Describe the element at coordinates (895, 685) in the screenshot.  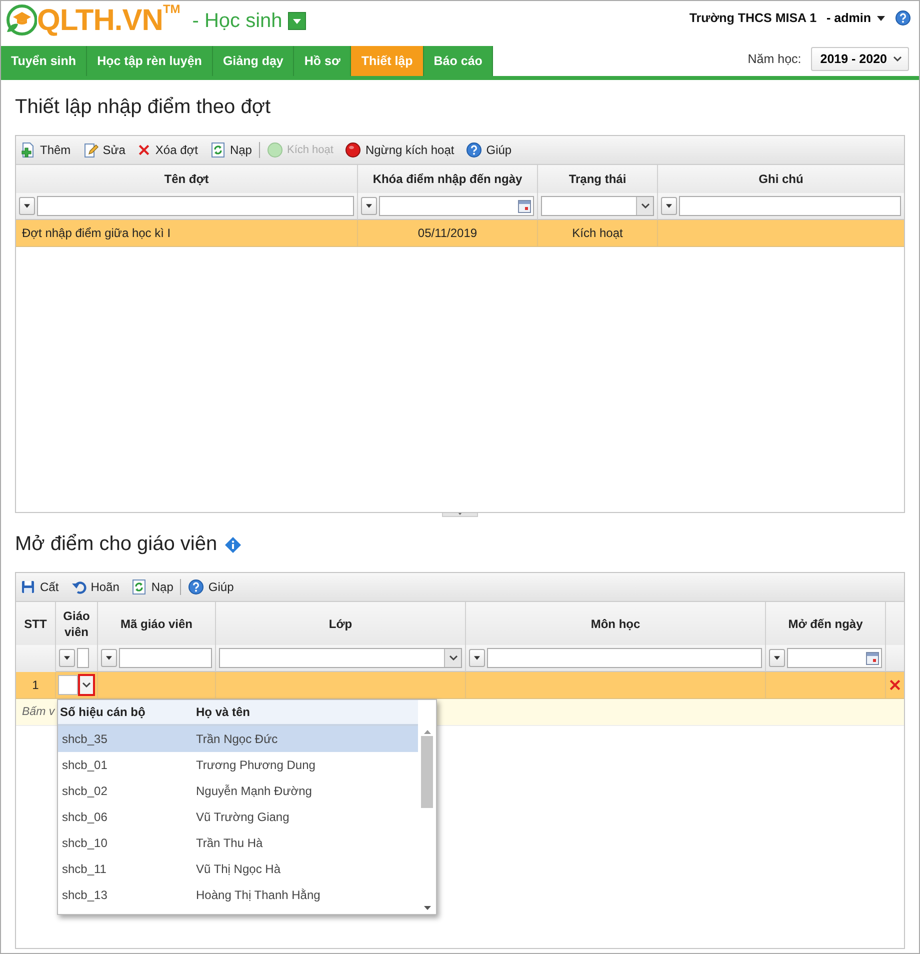
I see `delete-row-icon` at that location.